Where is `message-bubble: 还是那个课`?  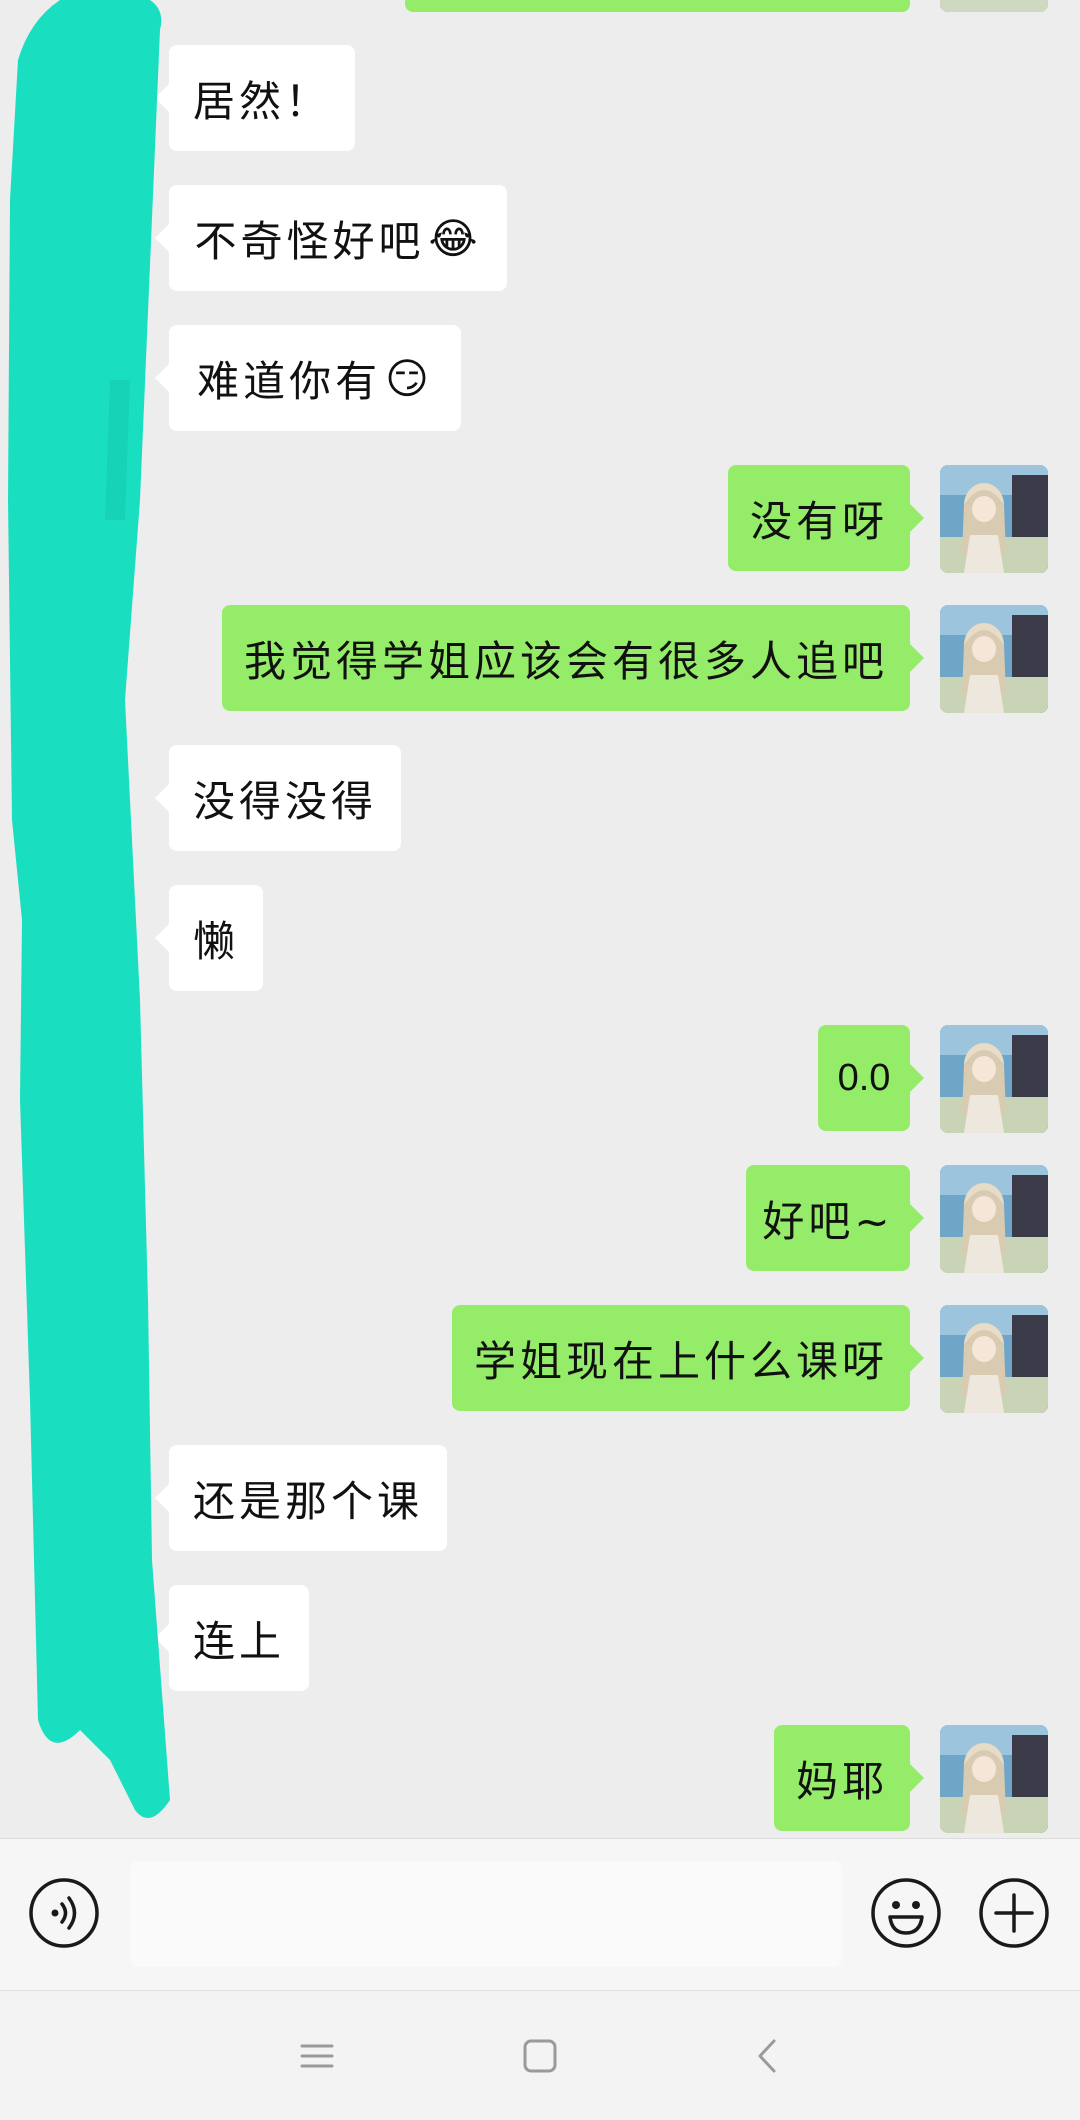
message-bubble: 还是那个课 is located at coordinates (301, 1498).